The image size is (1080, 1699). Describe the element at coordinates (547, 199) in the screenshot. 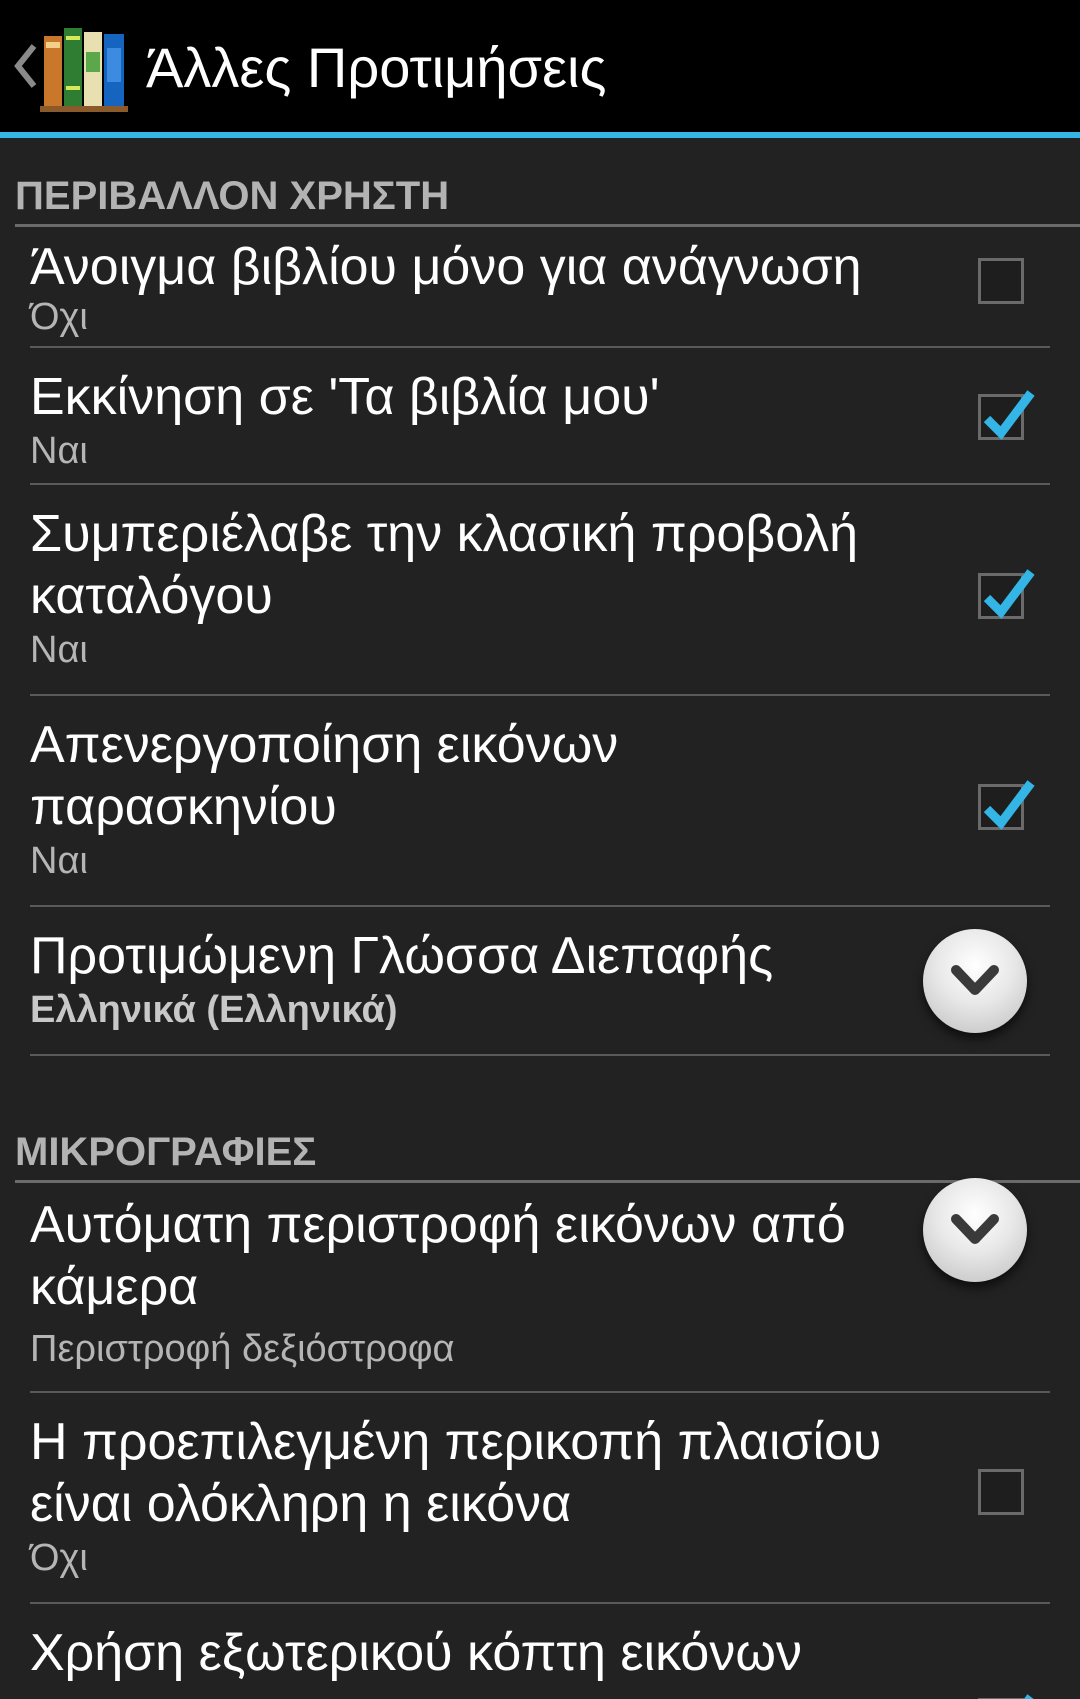

I see `section-header-user-environment: ΠΕΡΙΒΑΛΛΟΝ ΧΡΗΣΤΗ` at that location.